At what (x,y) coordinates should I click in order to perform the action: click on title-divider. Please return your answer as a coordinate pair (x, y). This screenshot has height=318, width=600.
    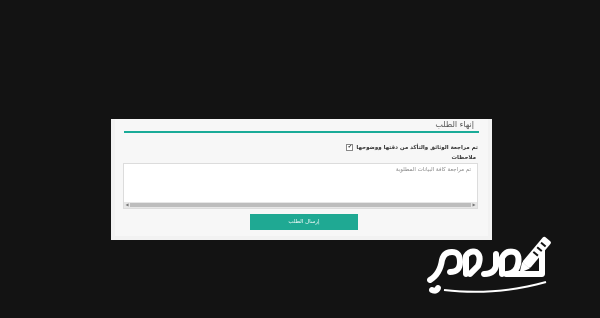
    Looking at the image, I should click on (301, 132).